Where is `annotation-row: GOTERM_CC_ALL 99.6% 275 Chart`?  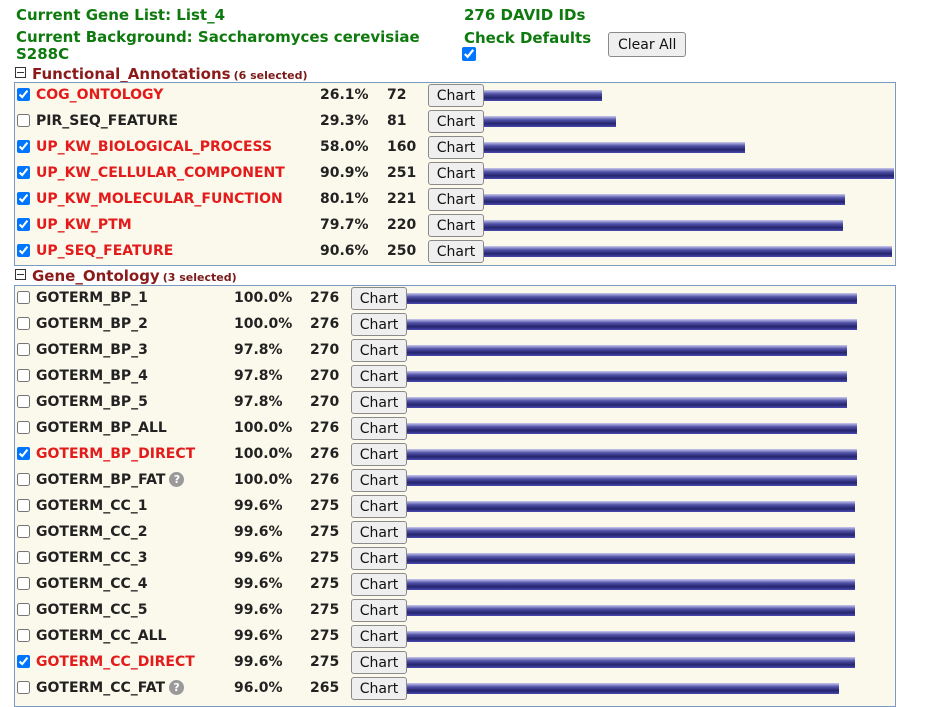 annotation-row: GOTERM_CC_ALL 99.6% 275 Chart is located at coordinates (455, 637).